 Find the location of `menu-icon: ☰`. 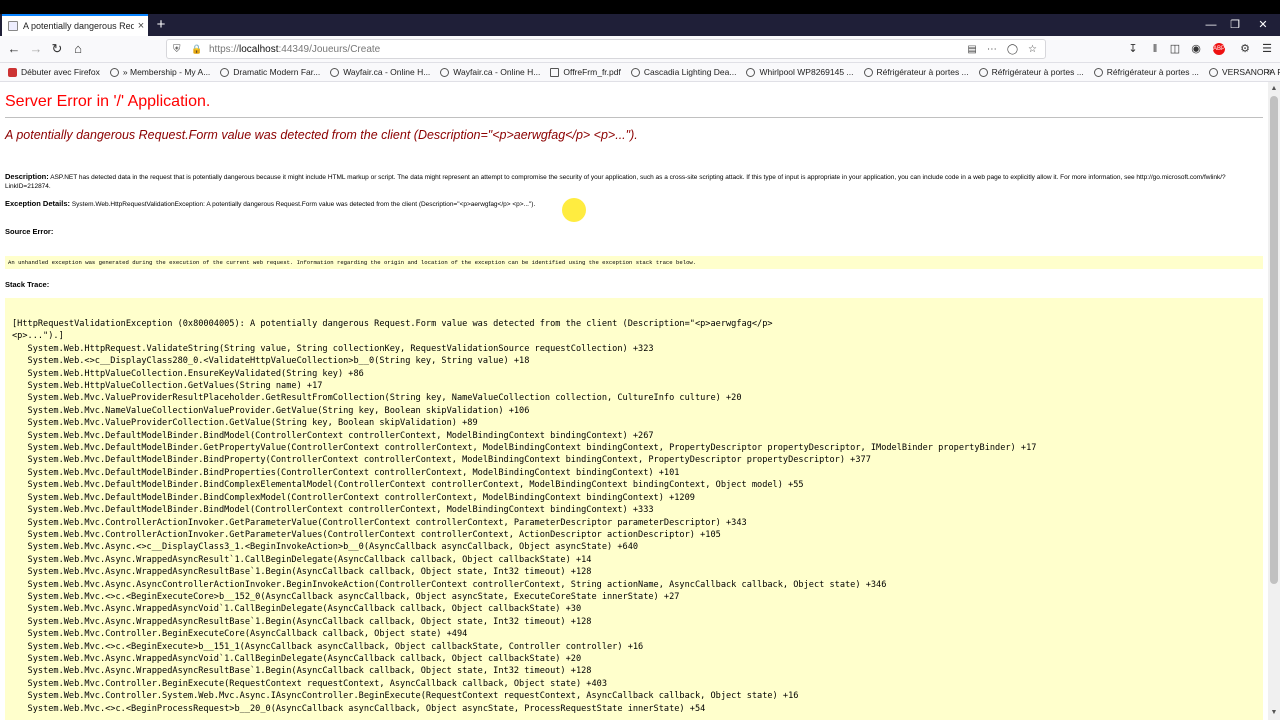

menu-icon: ☰ is located at coordinates (1267, 49).